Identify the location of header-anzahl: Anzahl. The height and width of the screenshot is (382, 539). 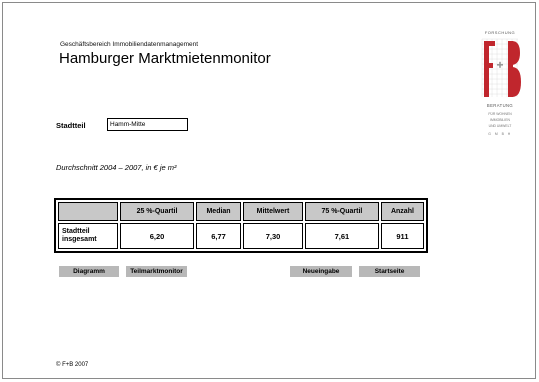
(402, 211).